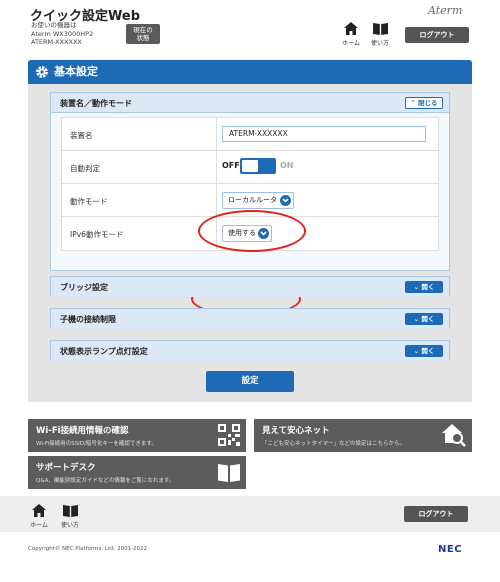  I want to click on device-model: Aterm WX3000HP2, so click(62, 33).